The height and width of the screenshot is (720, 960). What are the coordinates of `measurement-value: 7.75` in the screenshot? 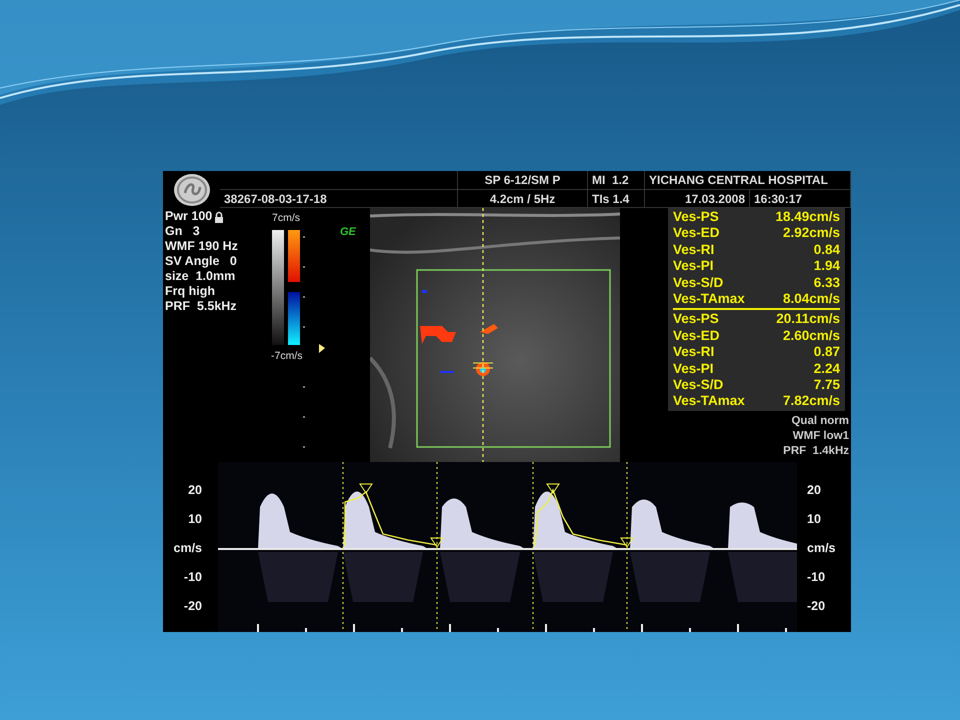 It's located at (827, 385).